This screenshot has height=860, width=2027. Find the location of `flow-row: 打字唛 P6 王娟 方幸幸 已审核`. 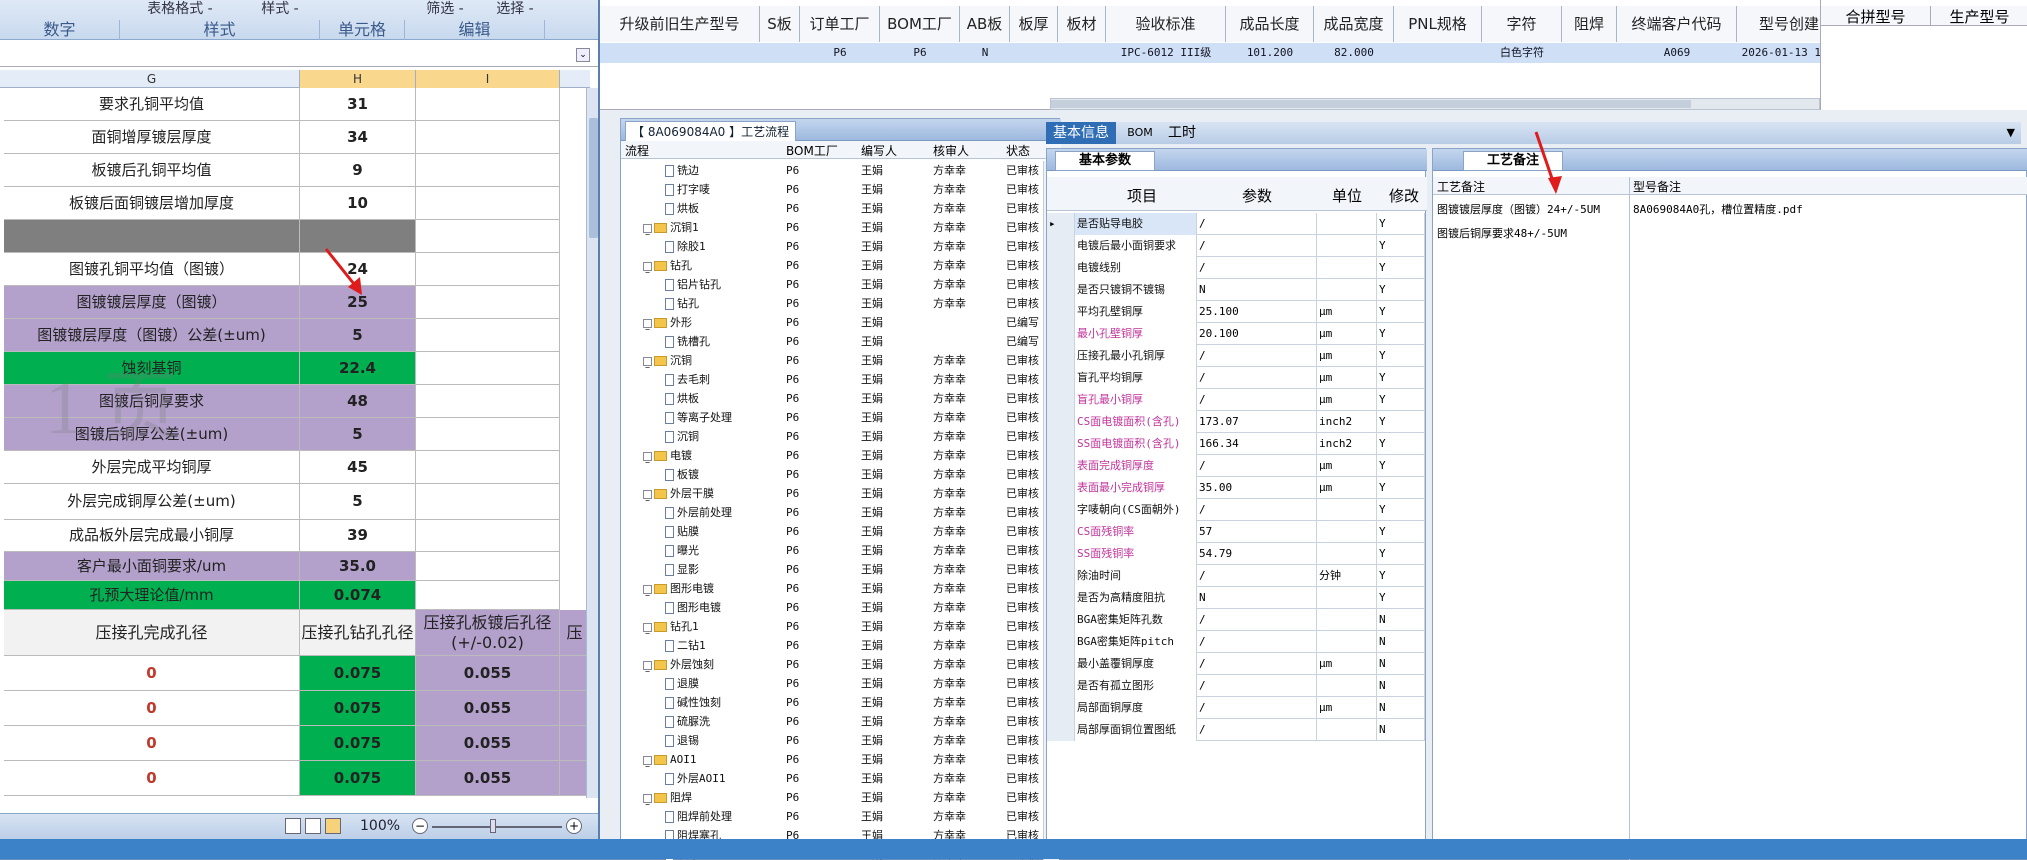

flow-row: 打字唛 P6 王娟 方幸幸 已审核 is located at coordinates (831, 189).